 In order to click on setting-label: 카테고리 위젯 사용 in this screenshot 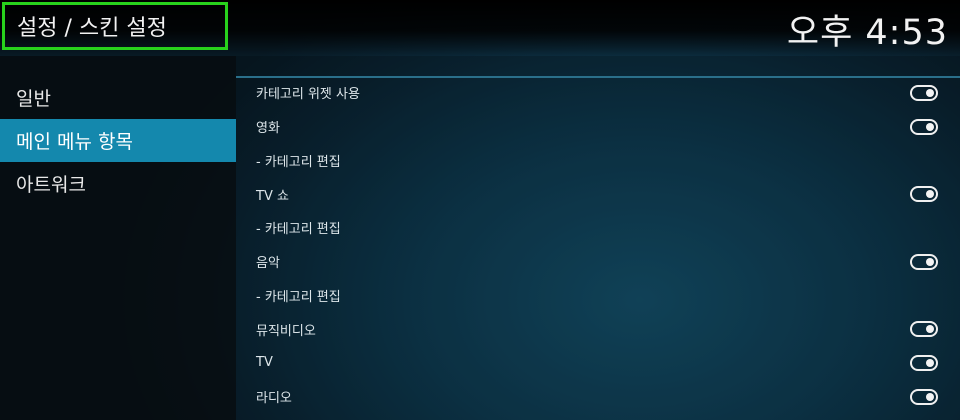, I will do `click(308, 95)`.